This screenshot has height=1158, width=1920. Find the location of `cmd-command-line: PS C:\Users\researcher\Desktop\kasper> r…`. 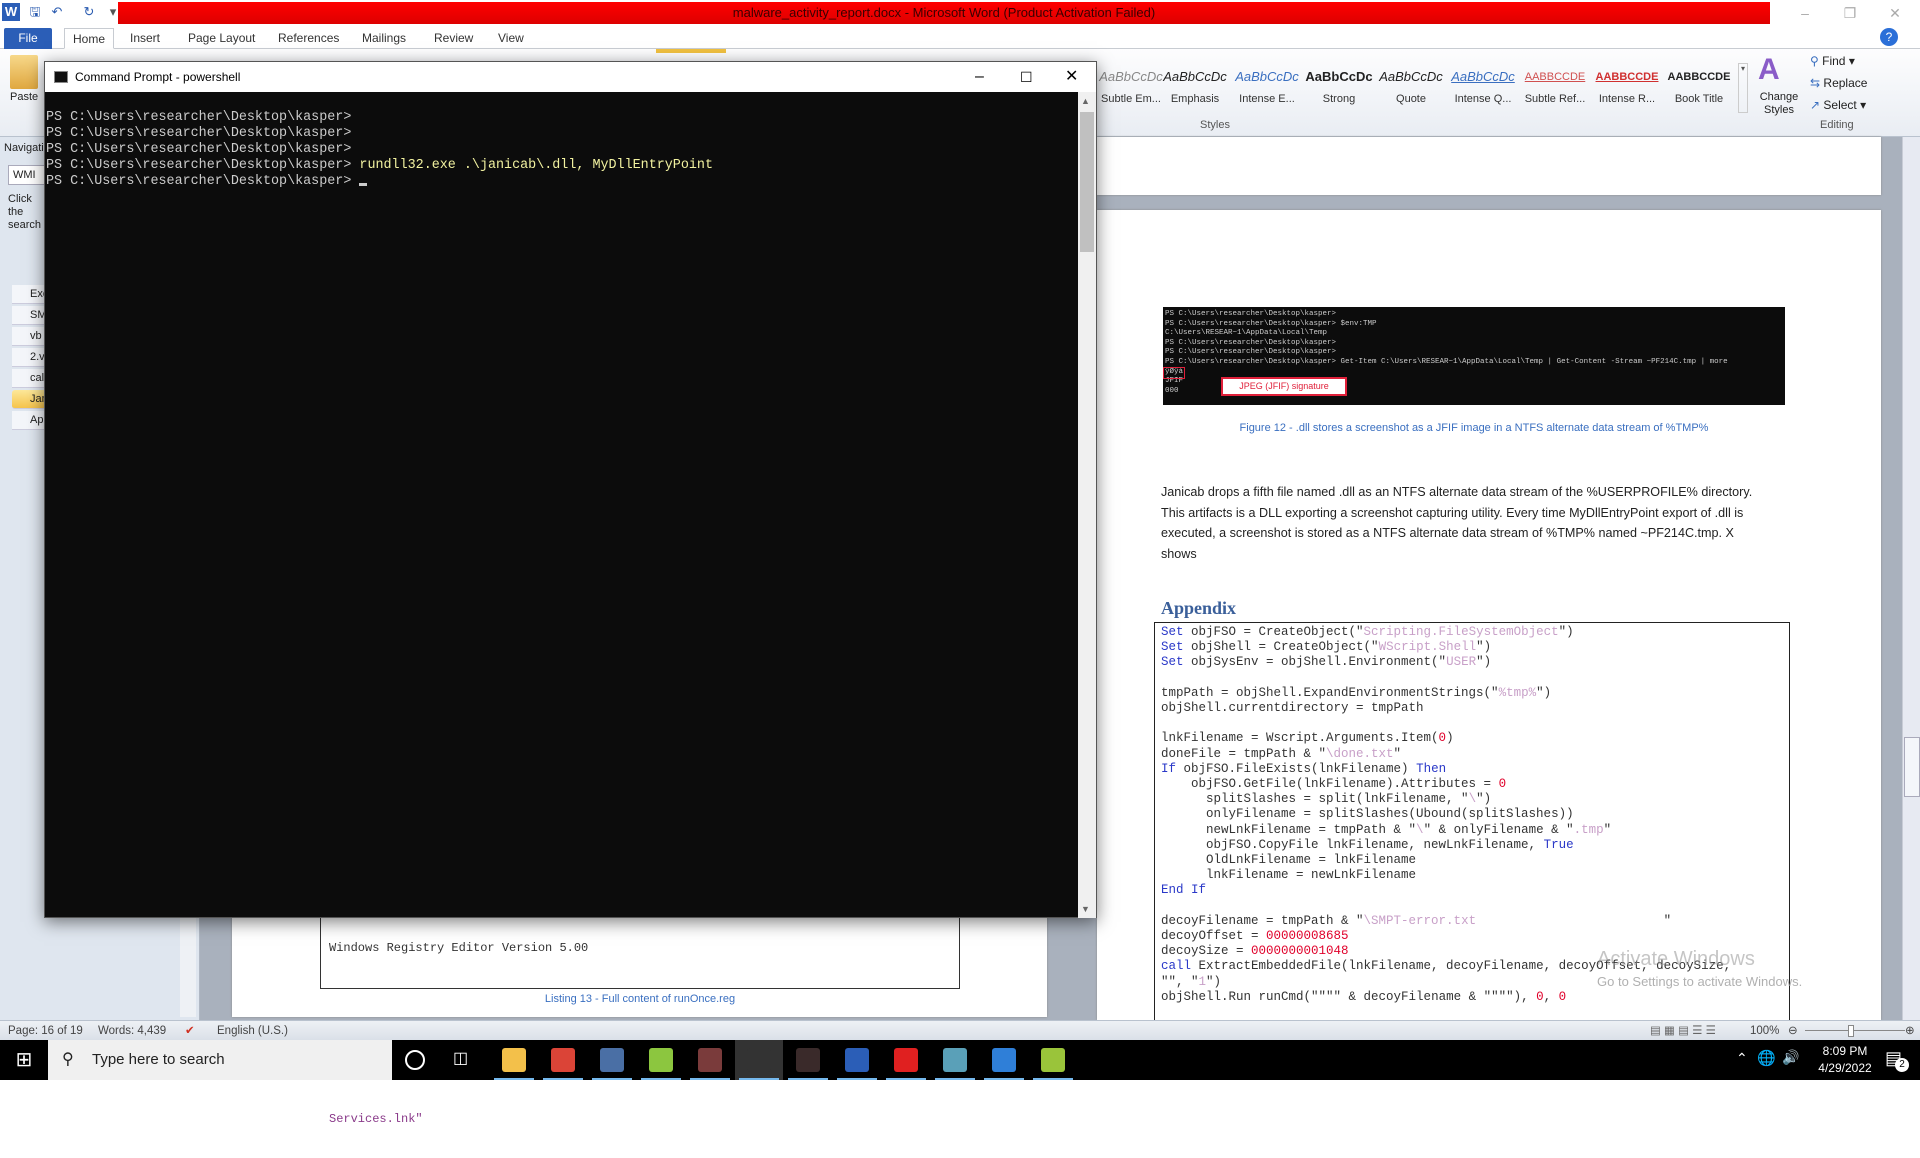

cmd-command-line: PS C:\Users\researcher\Desktop\kasper> r… is located at coordinates (379, 165).